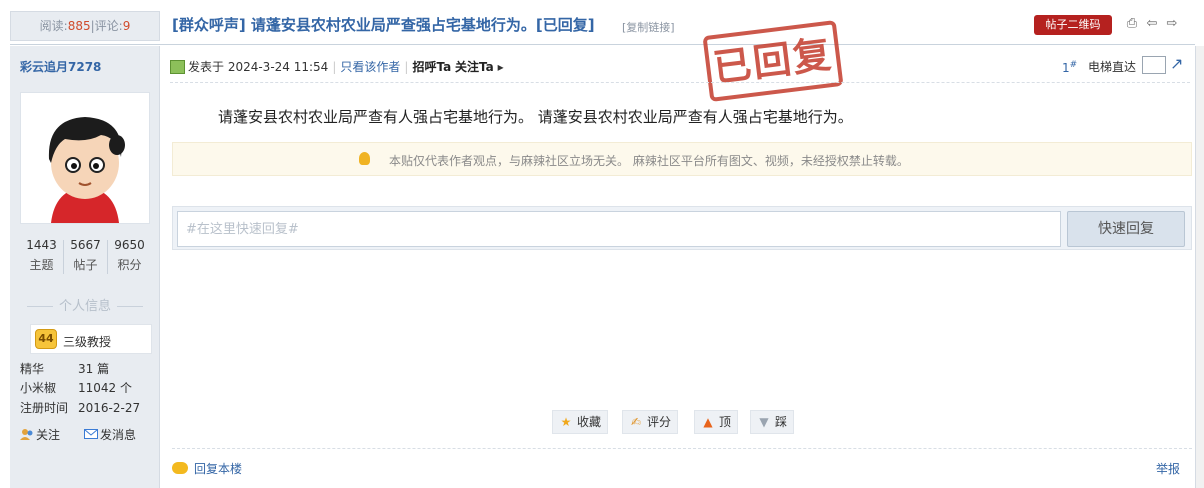  Describe the element at coordinates (108, 26) in the screenshot. I see `comments-label: 评论:` at that location.